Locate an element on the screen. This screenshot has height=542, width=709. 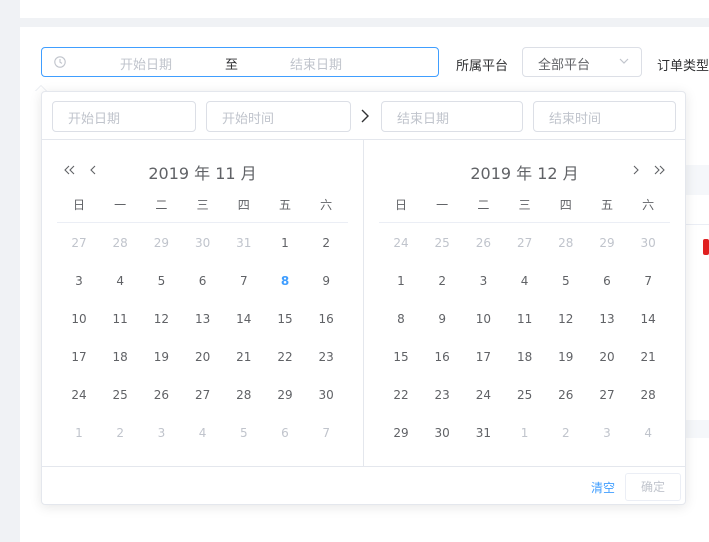
start-date-input: 开始日期 is located at coordinates (124, 116).